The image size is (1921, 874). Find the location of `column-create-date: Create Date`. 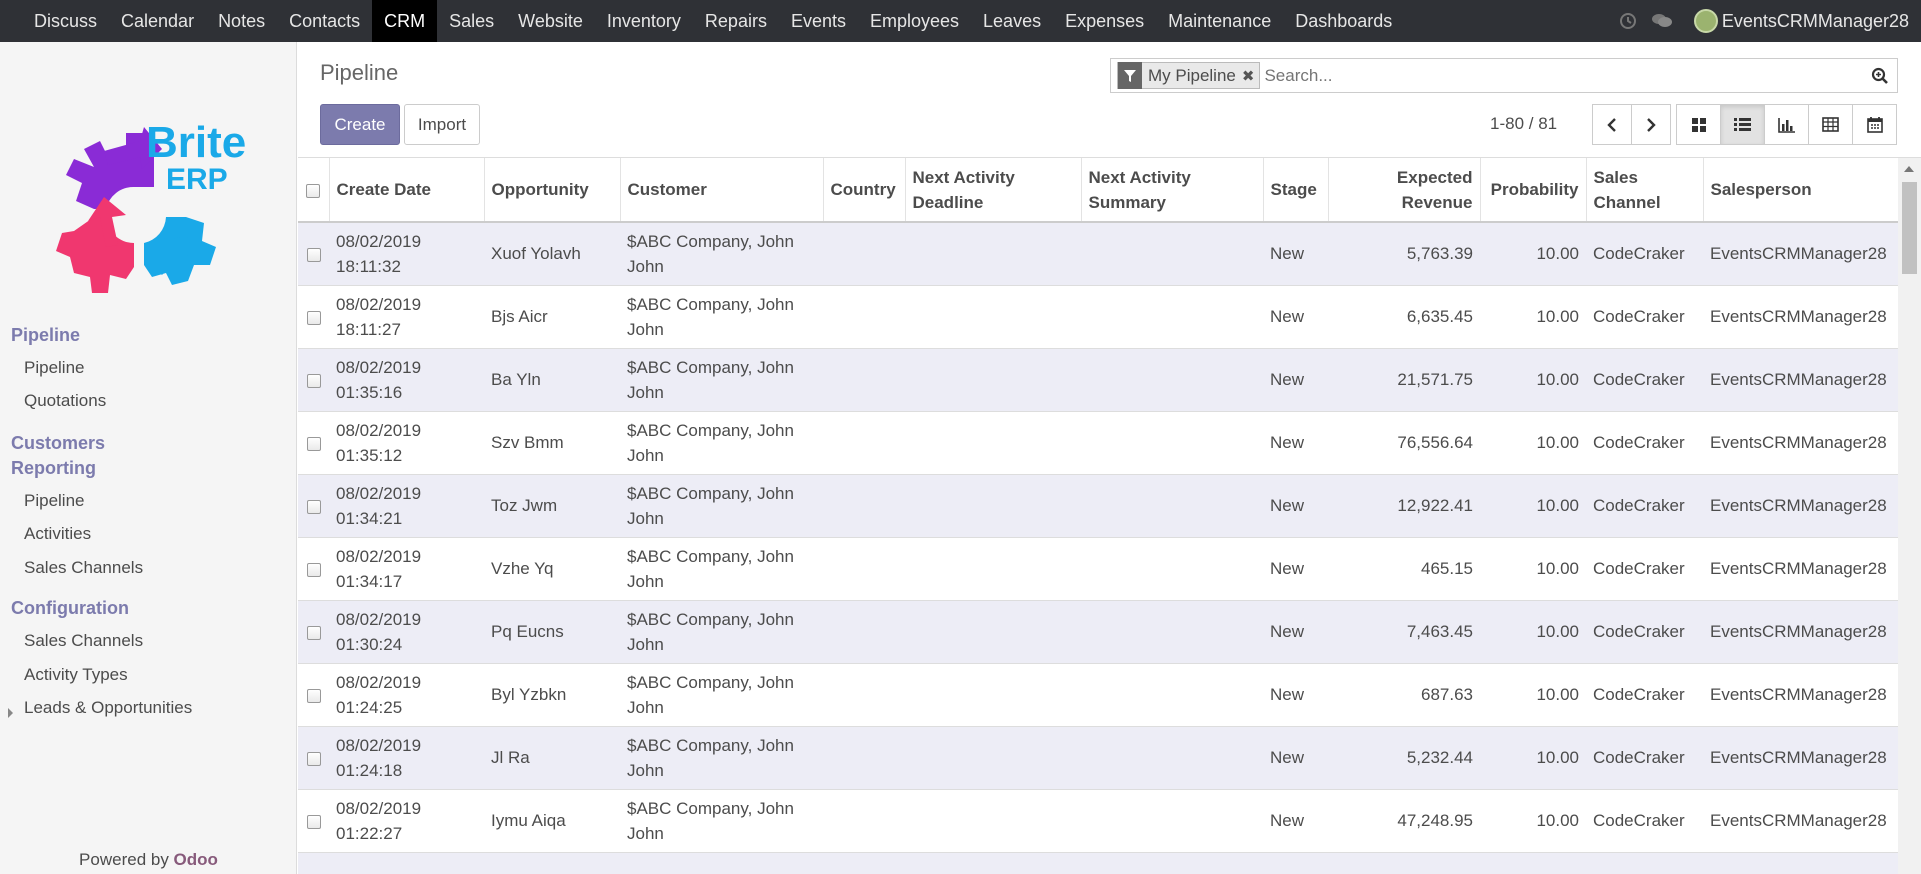

column-create-date: Create Date is located at coordinates (407, 190).